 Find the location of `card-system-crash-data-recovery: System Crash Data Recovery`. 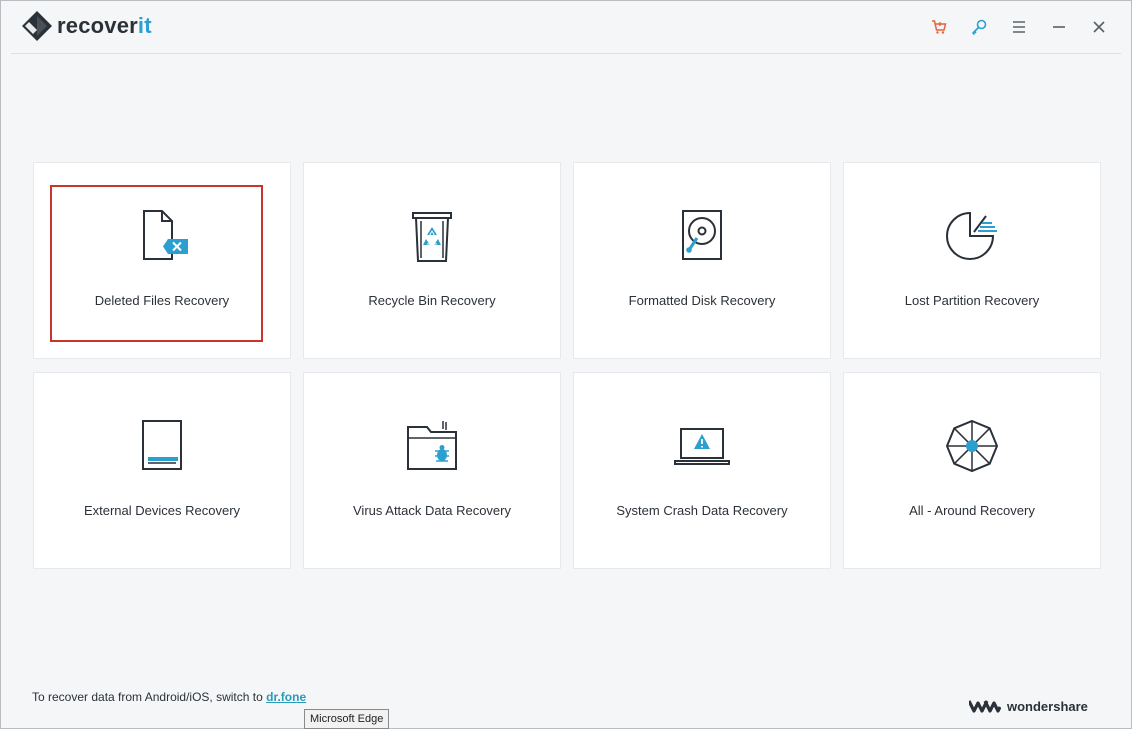

card-system-crash-data-recovery: System Crash Data Recovery is located at coordinates (702, 470).